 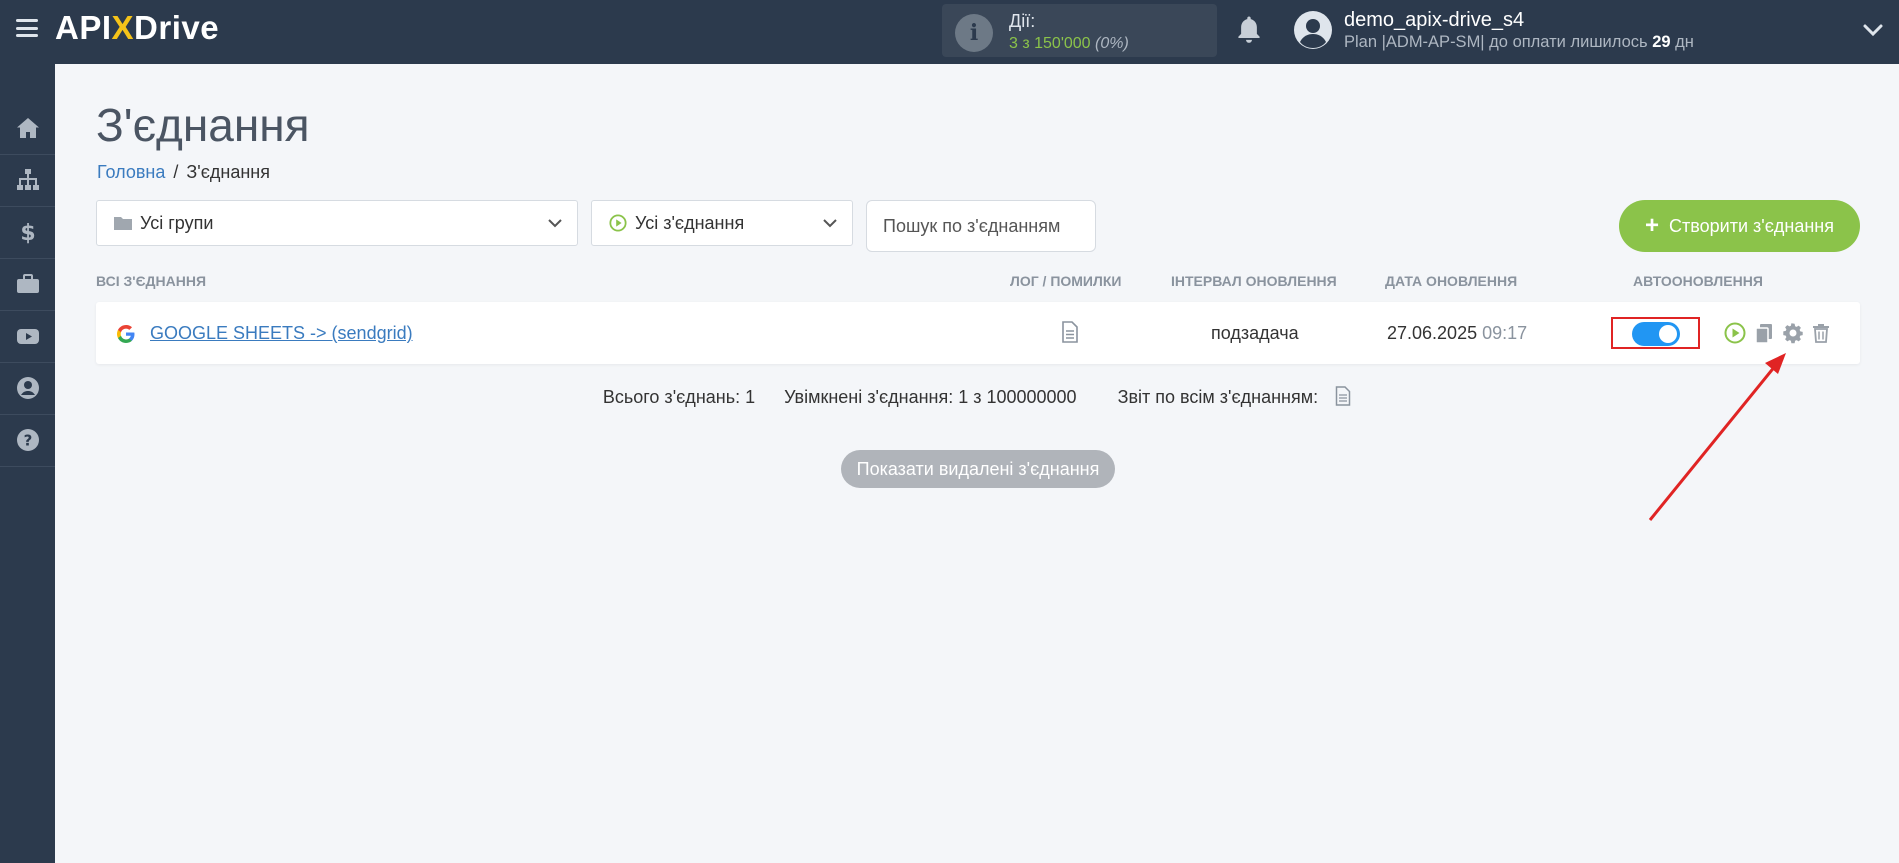 I want to click on total-connections: Всього з'єднань: 1, so click(x=679, y=397).